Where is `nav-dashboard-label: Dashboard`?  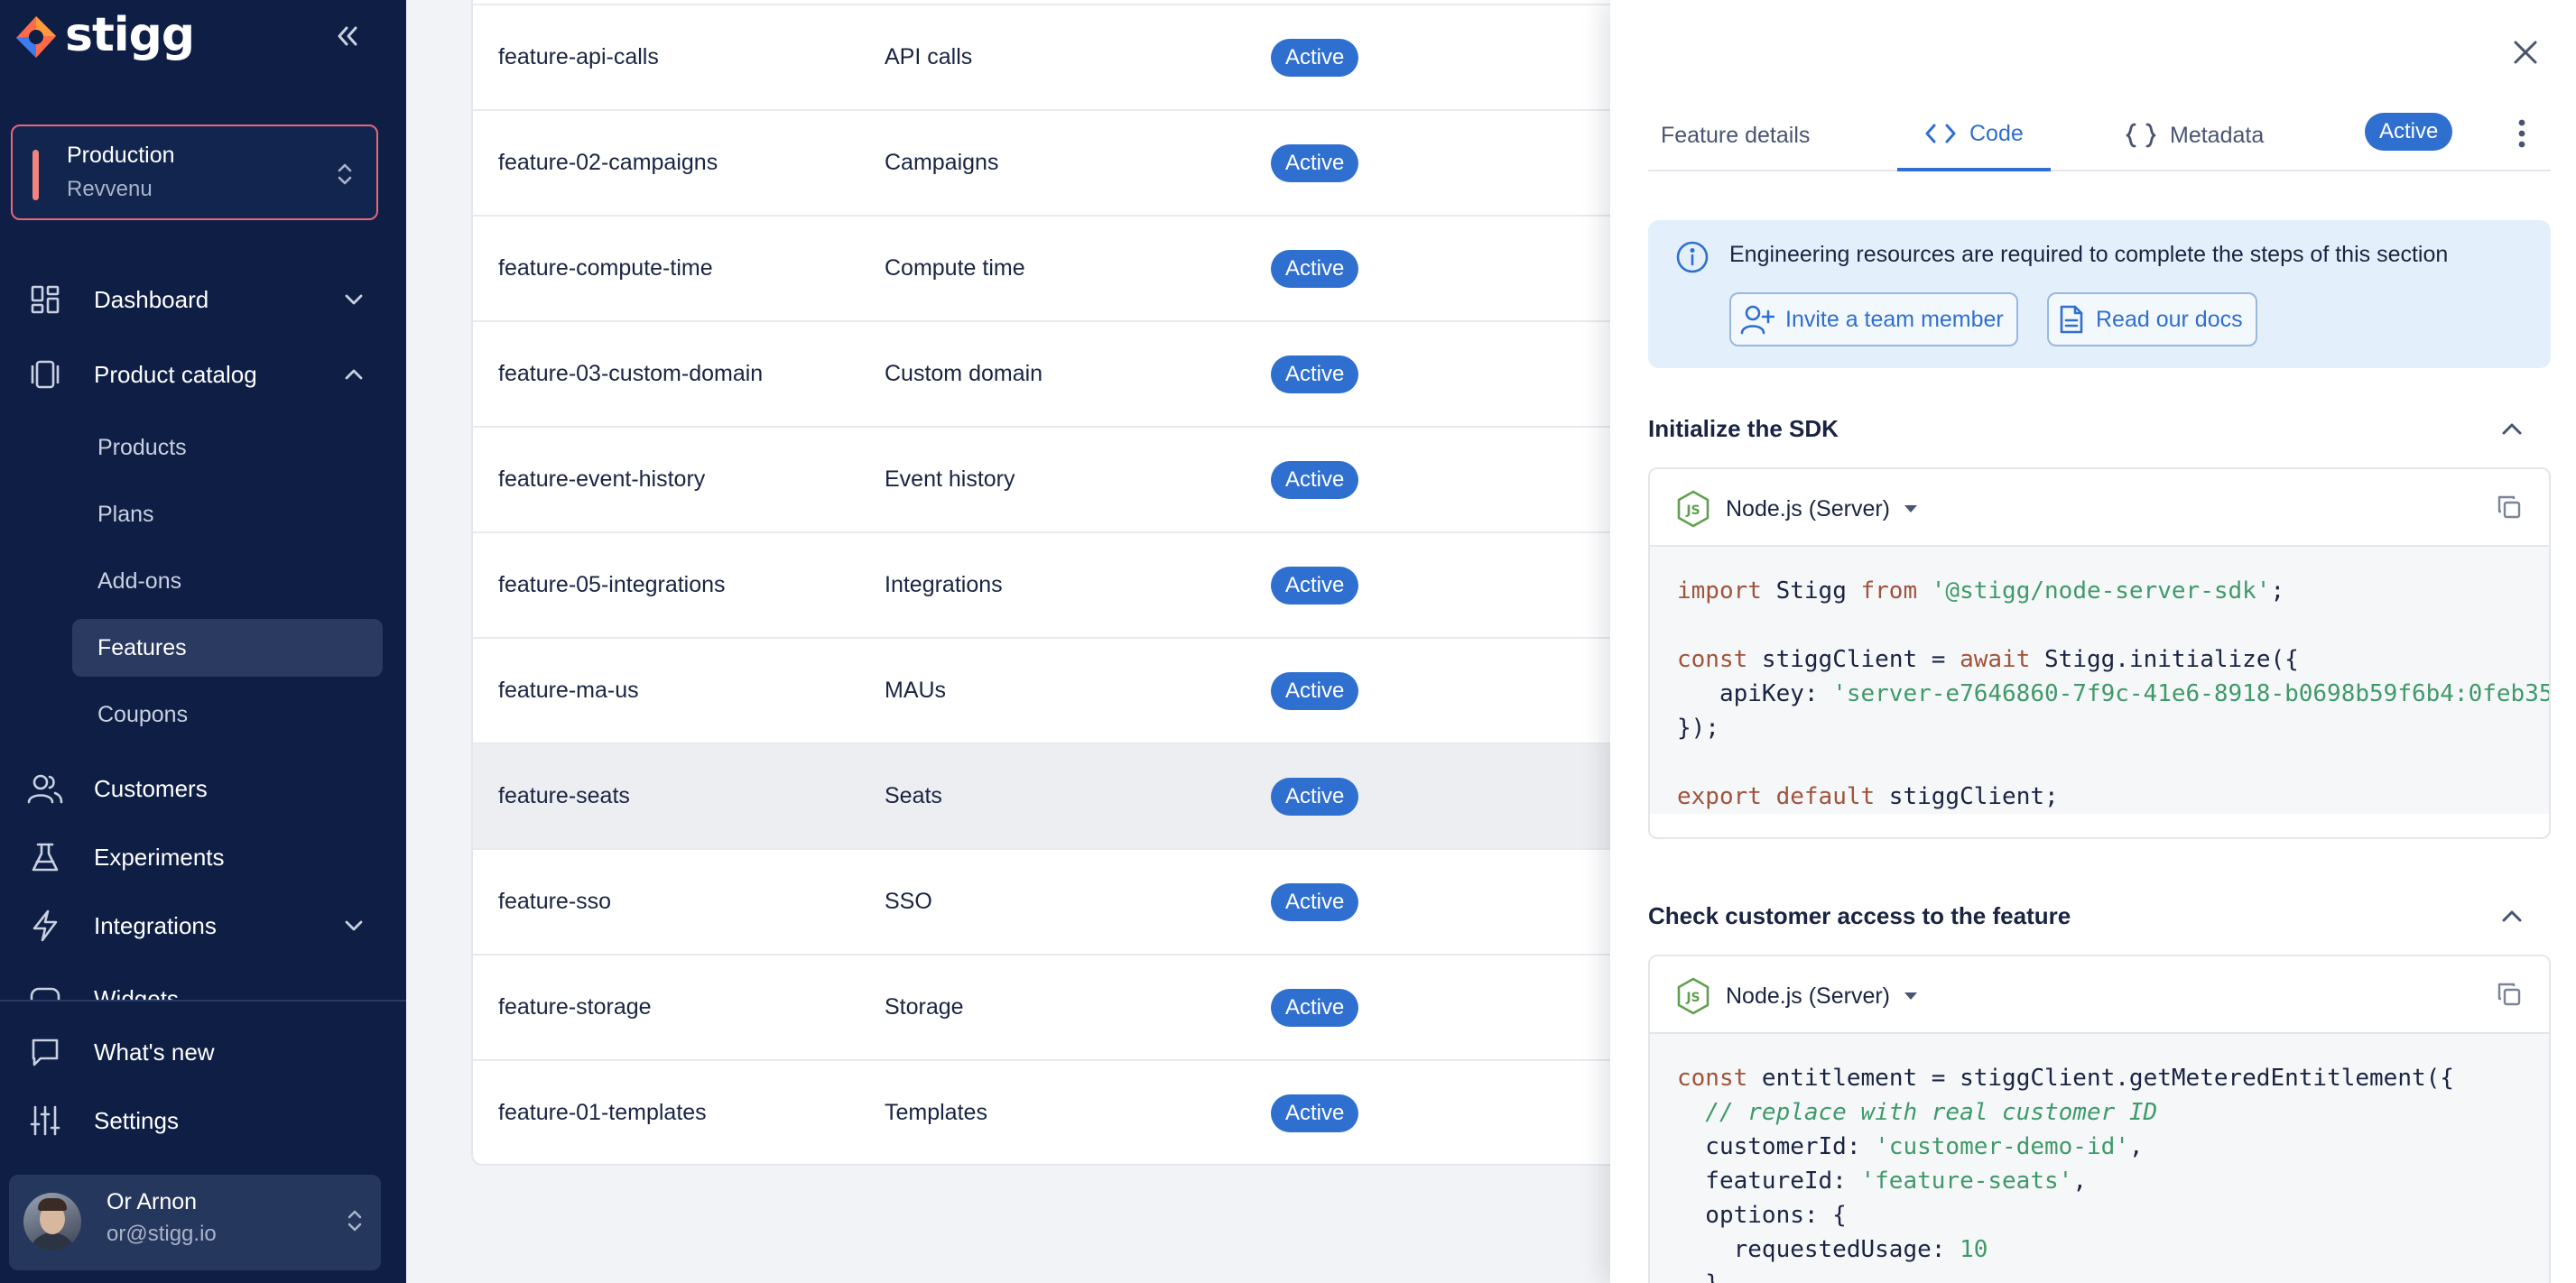
nav-dashboard-label: Dashboard is located at coordinates (151, 299).